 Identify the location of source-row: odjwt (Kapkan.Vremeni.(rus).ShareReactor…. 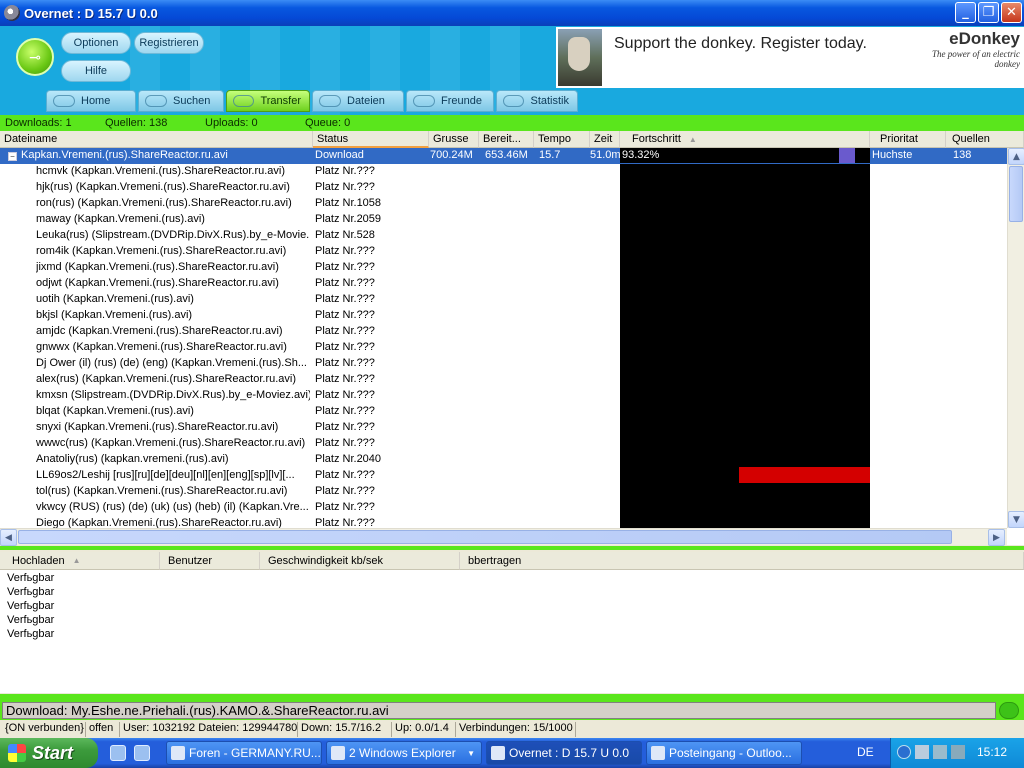
(503, 284).